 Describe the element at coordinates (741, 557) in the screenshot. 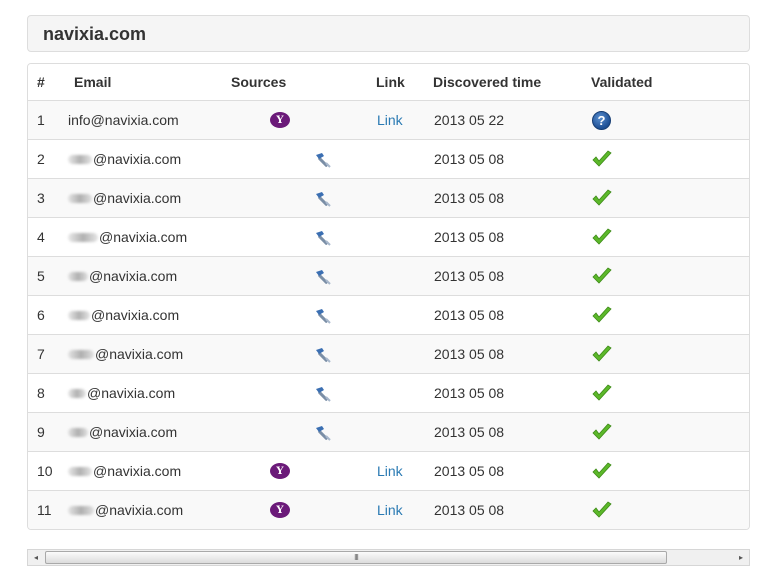

I see `scroll-right-icon: ▸` at that location.